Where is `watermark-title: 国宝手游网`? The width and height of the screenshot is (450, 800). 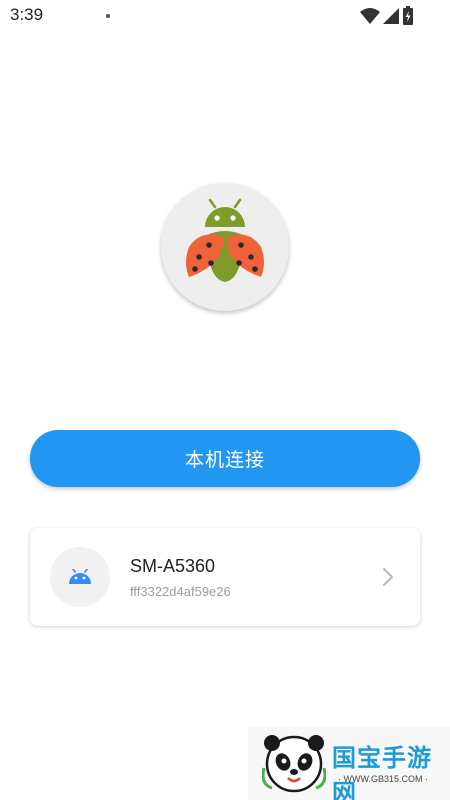
watermark-title: 国宝手游网 is located at coordinates (382, 772).